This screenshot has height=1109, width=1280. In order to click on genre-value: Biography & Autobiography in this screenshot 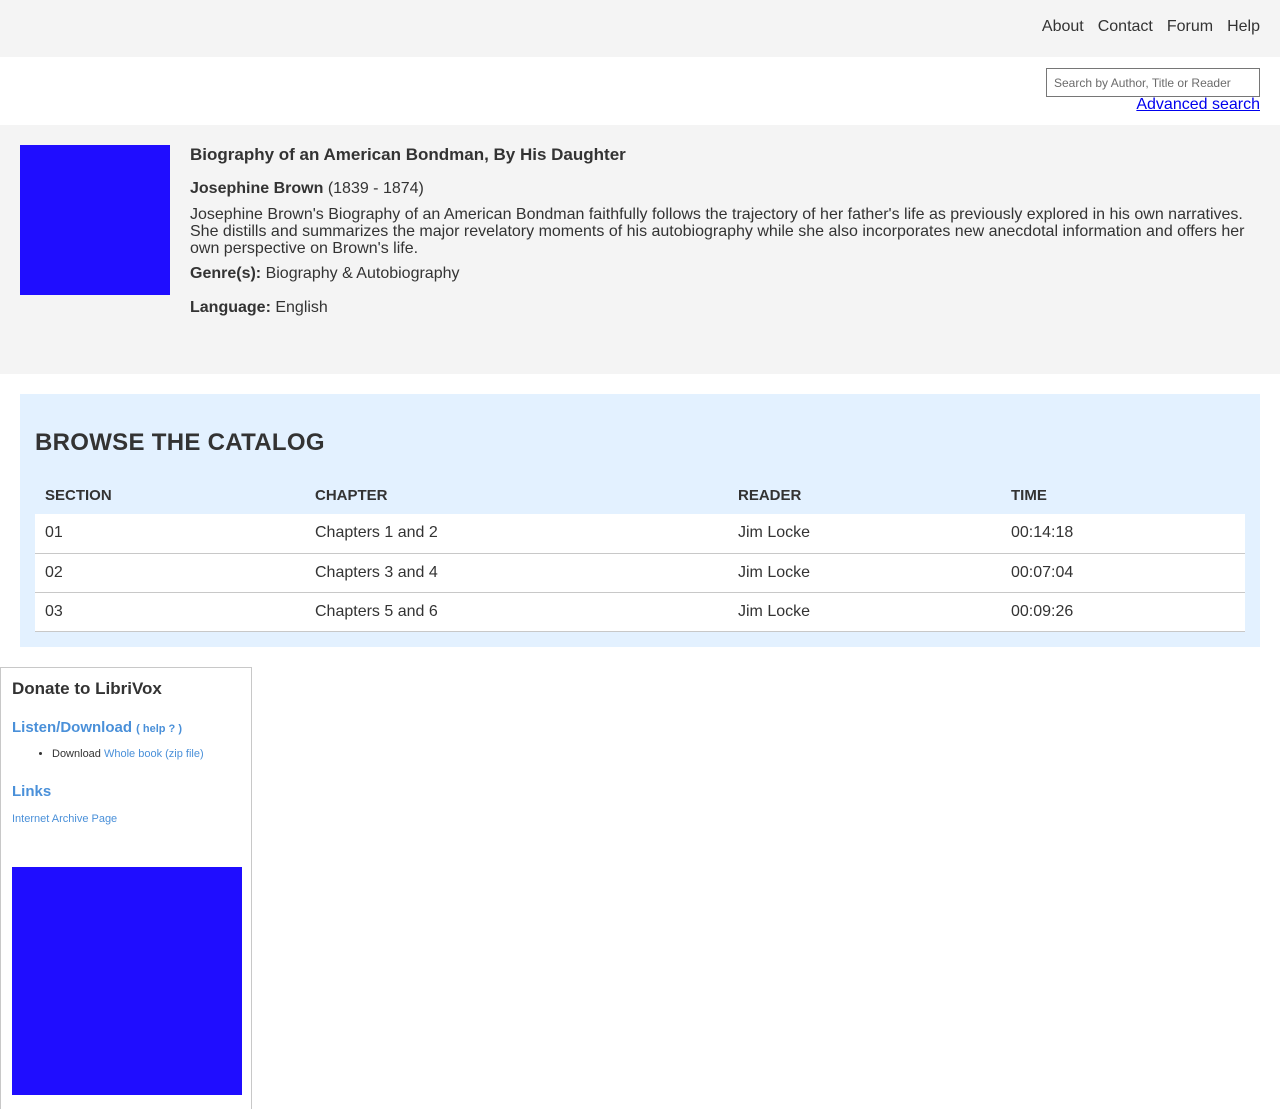, I will do `click(362, 273)`.